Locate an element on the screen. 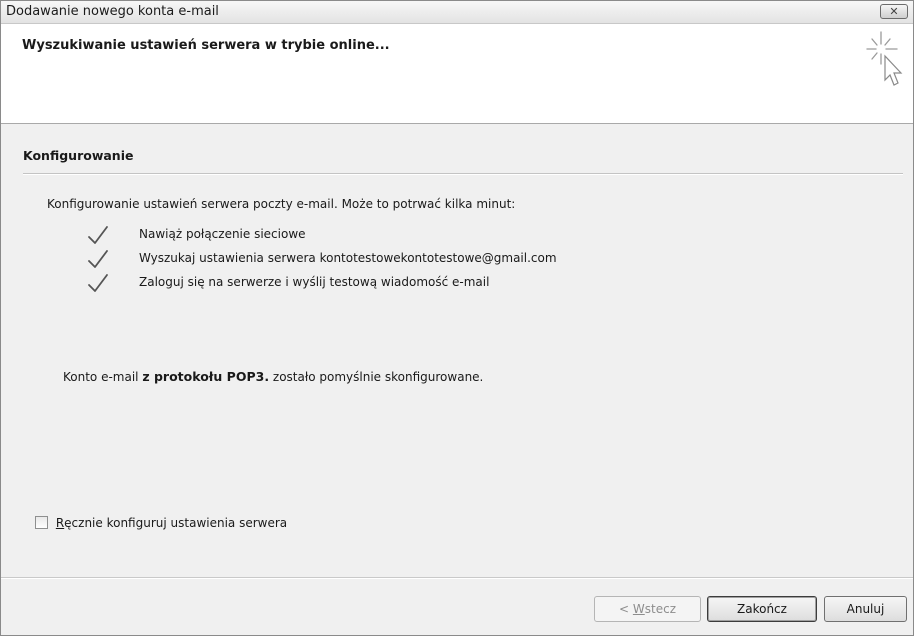  success-prefix: Konto e-mail is located at coordinates (103, 377).